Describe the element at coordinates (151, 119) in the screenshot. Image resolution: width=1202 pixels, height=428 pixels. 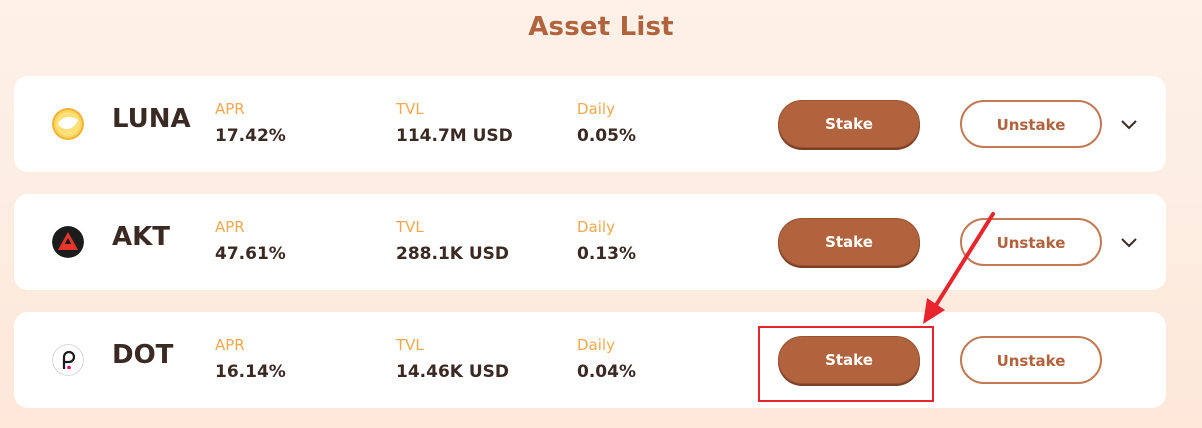
I see `asset-symbol: LUNA` at that location.